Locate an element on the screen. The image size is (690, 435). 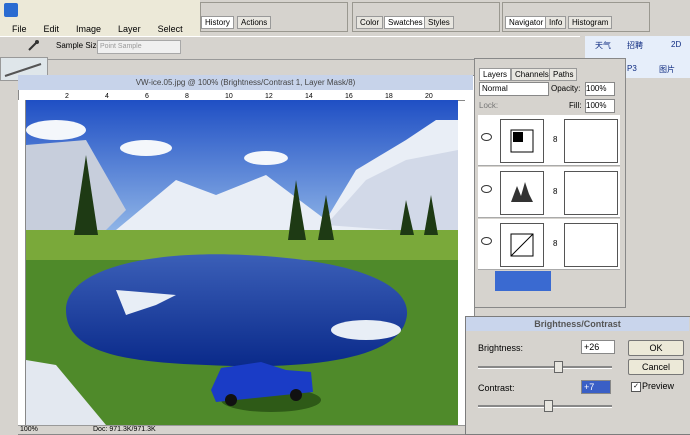
ruler-marks: 2 4 6 8 10 12 14 16 18 20 is located at coordinates (249, 96).